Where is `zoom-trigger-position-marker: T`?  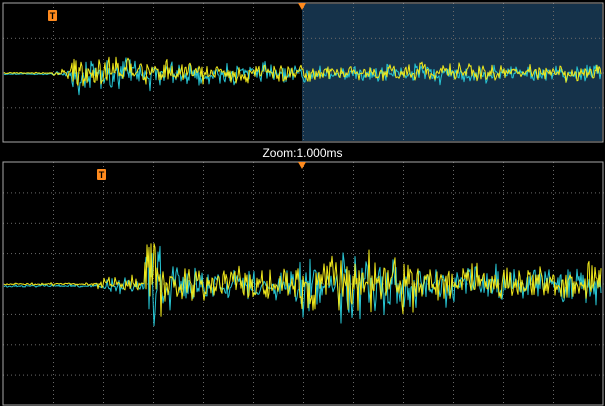 zoom-trigger-position-marker: T is located at coordinates (101, 174).